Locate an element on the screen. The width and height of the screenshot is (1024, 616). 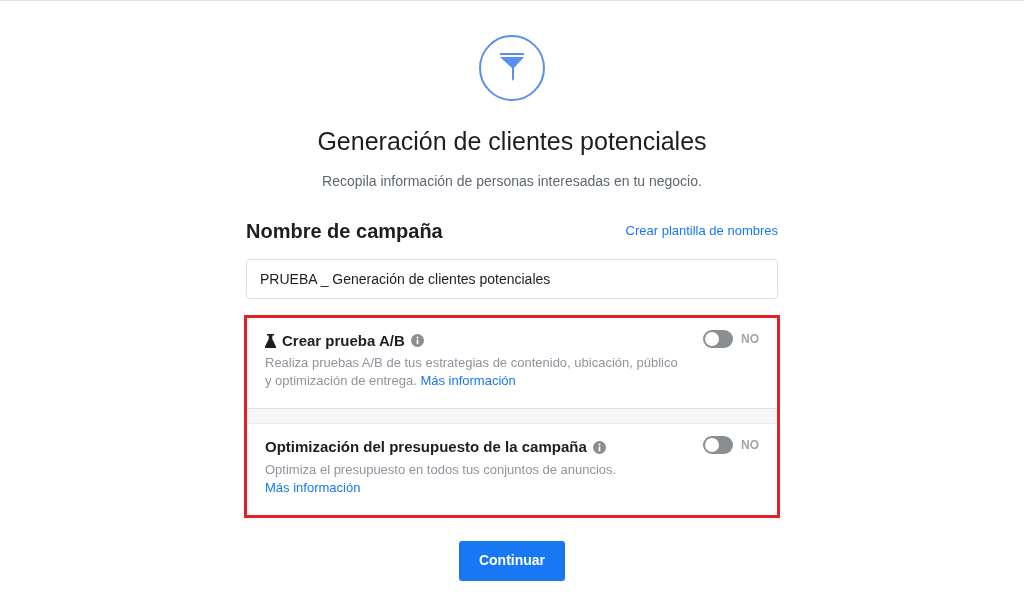
option-title: Crear prueba A/B is located at coordinates (343, 340).